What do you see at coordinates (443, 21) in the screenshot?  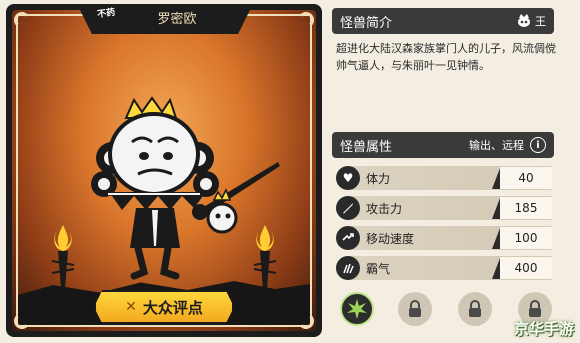 I see `intro-header: 怪兽简介 王` at bounding box center [443, 21].